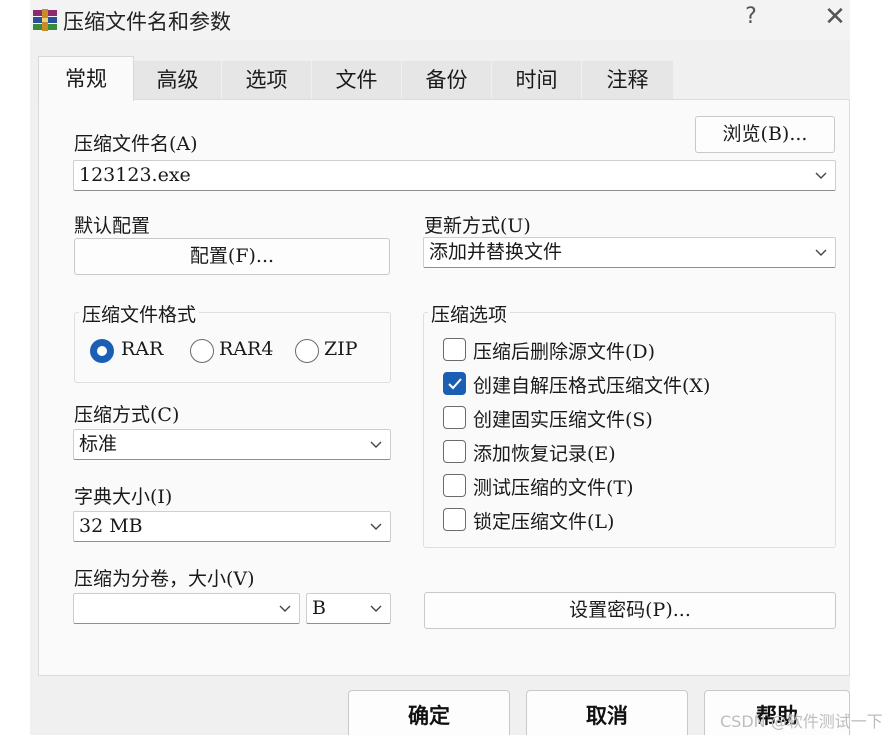  I want to click on checkbox-lock-archive-label: 锁定压缩文件(L), so click(544, 522).